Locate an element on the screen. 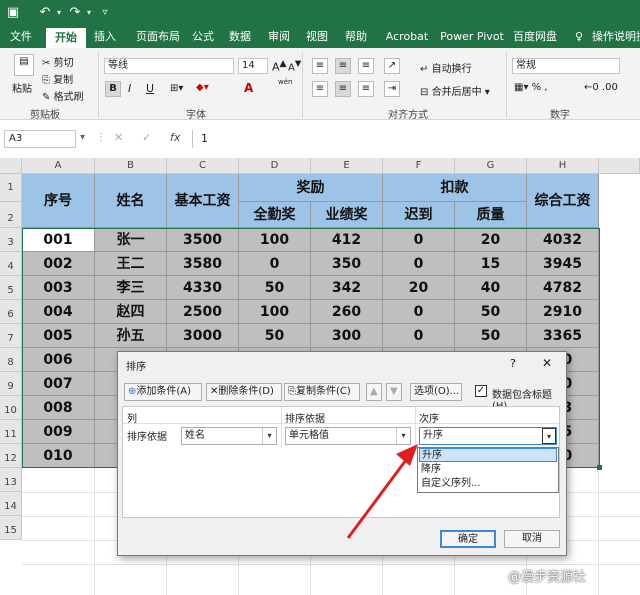  annotation-arrow is located at coordinates (382, 491).